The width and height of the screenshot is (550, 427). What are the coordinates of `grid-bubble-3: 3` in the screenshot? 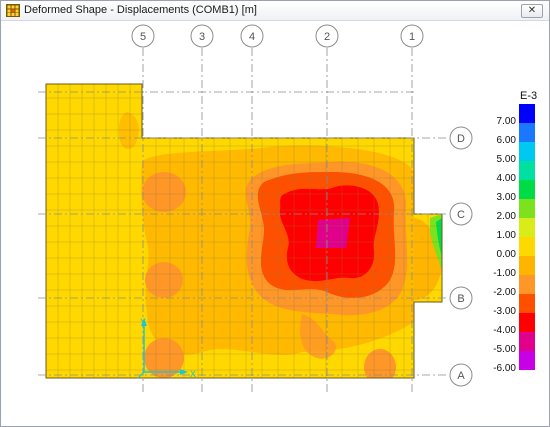 It's located at (202, 36).